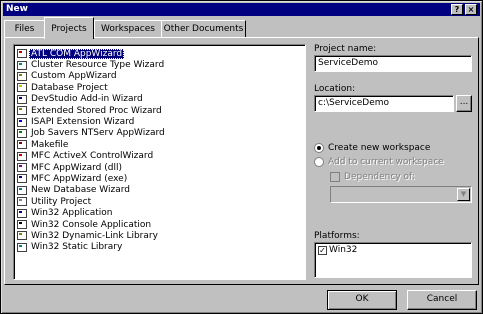 The height and width of the screenshot is (314, 483). What do you see at coordinates (379, 162) in the screenshot?
I see `add-workspace-option: Add to current workspace` at bounding box center [379, 162].